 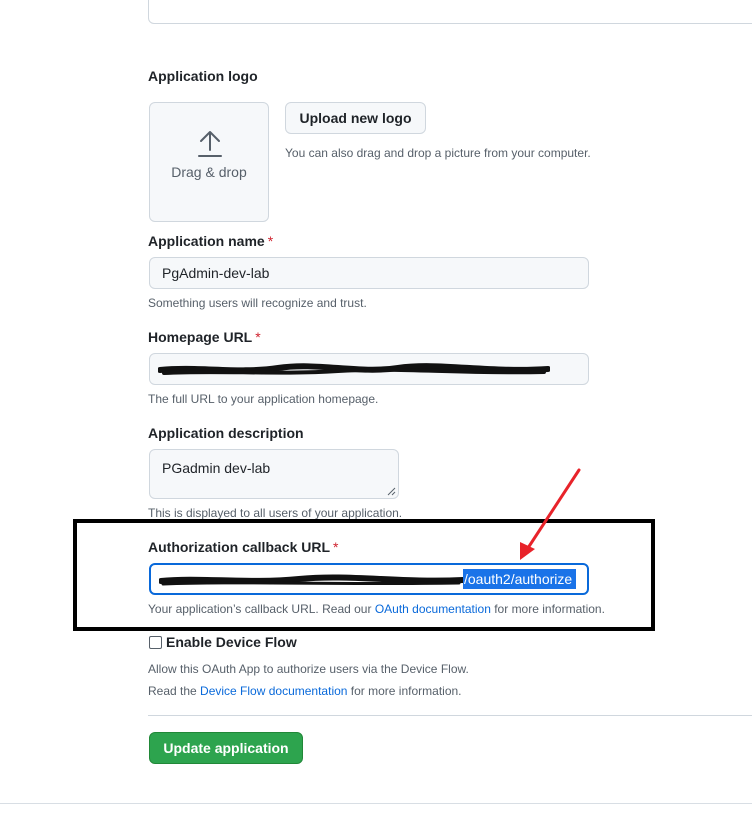 I want to click on application-name-input: PgAdmin-dev-lab, so click(x=369, y=273).